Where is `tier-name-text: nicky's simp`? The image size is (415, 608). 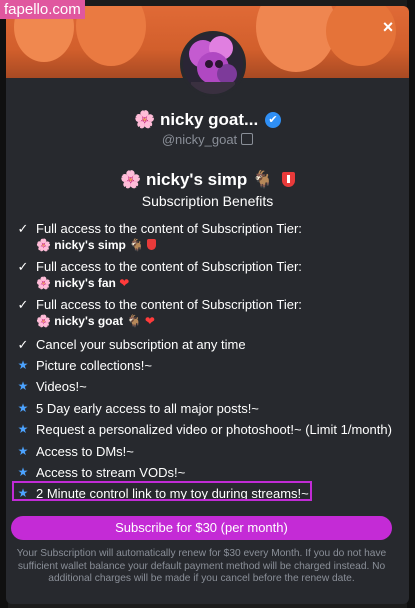 tier-name-text: nicky's simp is located at coordinates (196, 179).